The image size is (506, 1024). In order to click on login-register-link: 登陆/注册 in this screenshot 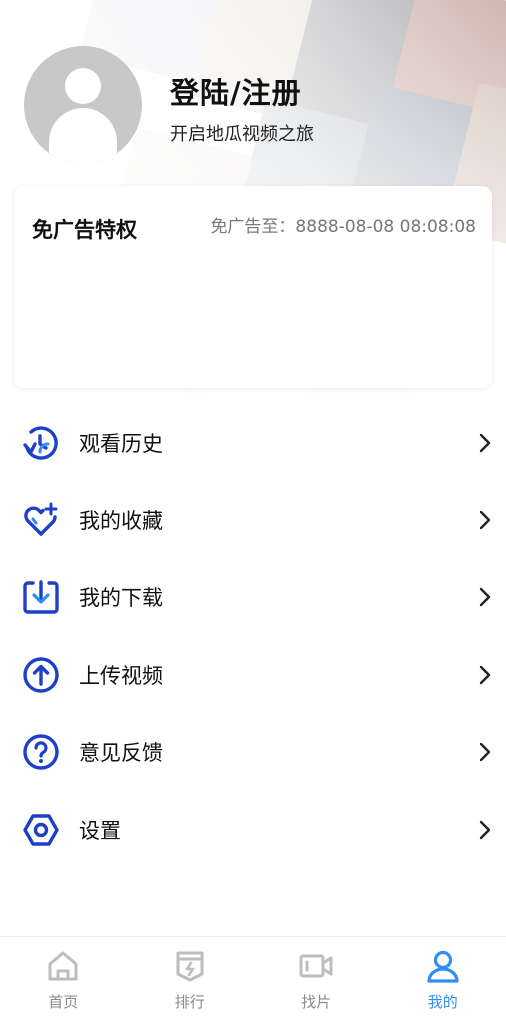, I will do `click(236, 91)`.